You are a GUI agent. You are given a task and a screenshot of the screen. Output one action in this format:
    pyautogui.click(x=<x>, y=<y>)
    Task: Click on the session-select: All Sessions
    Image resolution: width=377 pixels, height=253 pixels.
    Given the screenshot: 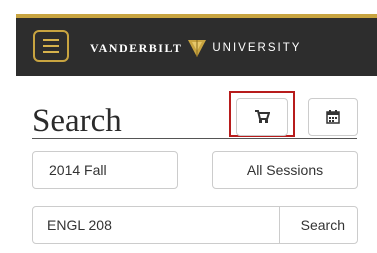 What is the action you would take?
    pyautogui.click(x=285, y=170)
    